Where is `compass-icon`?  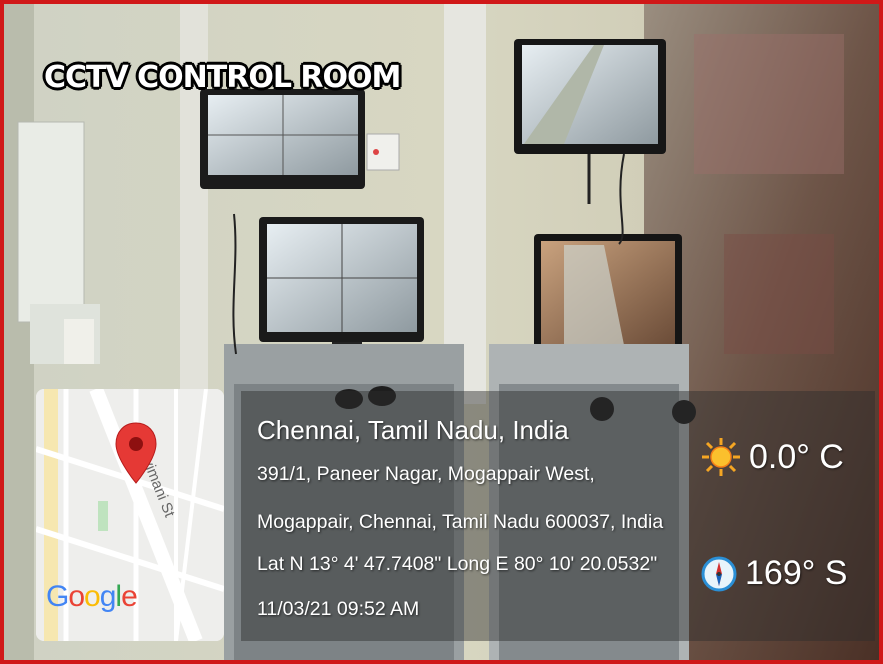
compass-icon is located at coordinates (719, 573).